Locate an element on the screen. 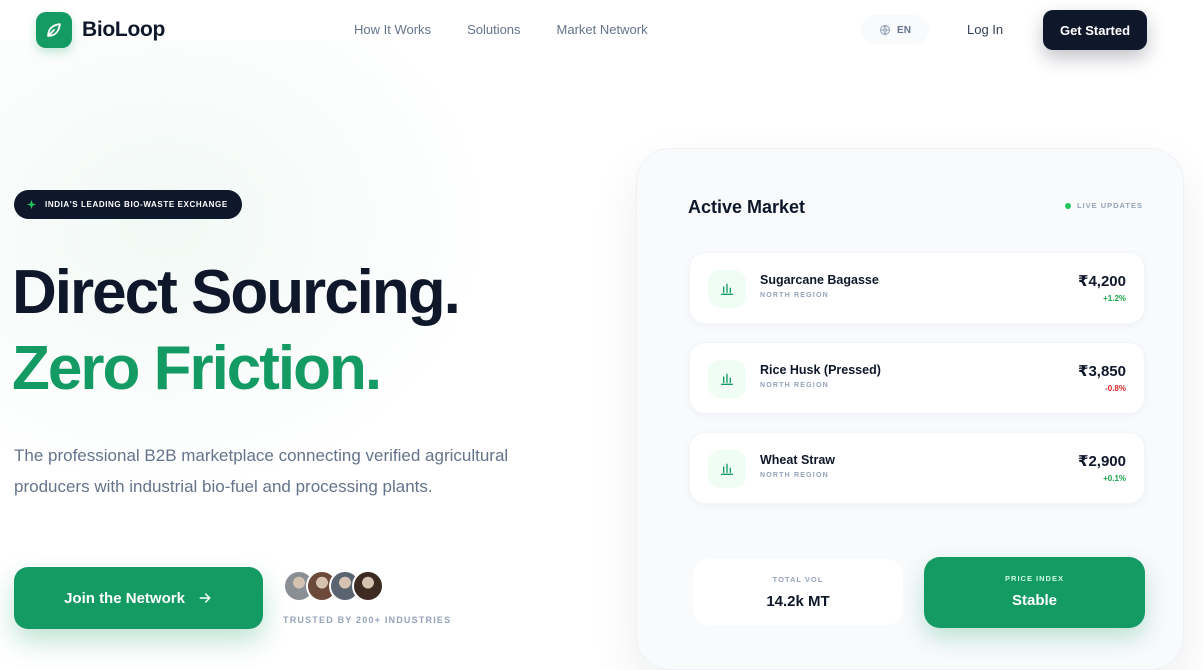 The width and height of the screenshot is (1203, 670). market-title: Active Market is located at coordinates (747, 207).